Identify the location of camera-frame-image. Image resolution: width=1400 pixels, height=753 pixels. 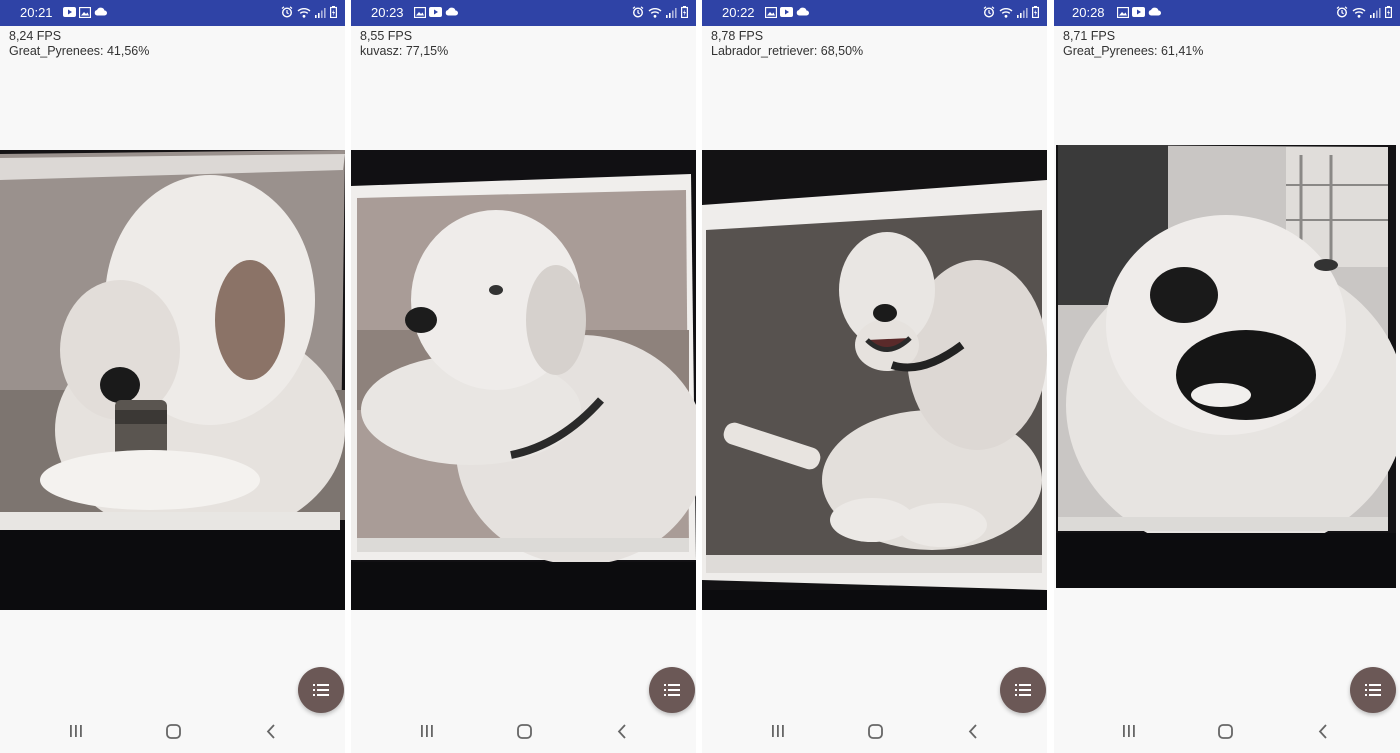
(1226, 366).